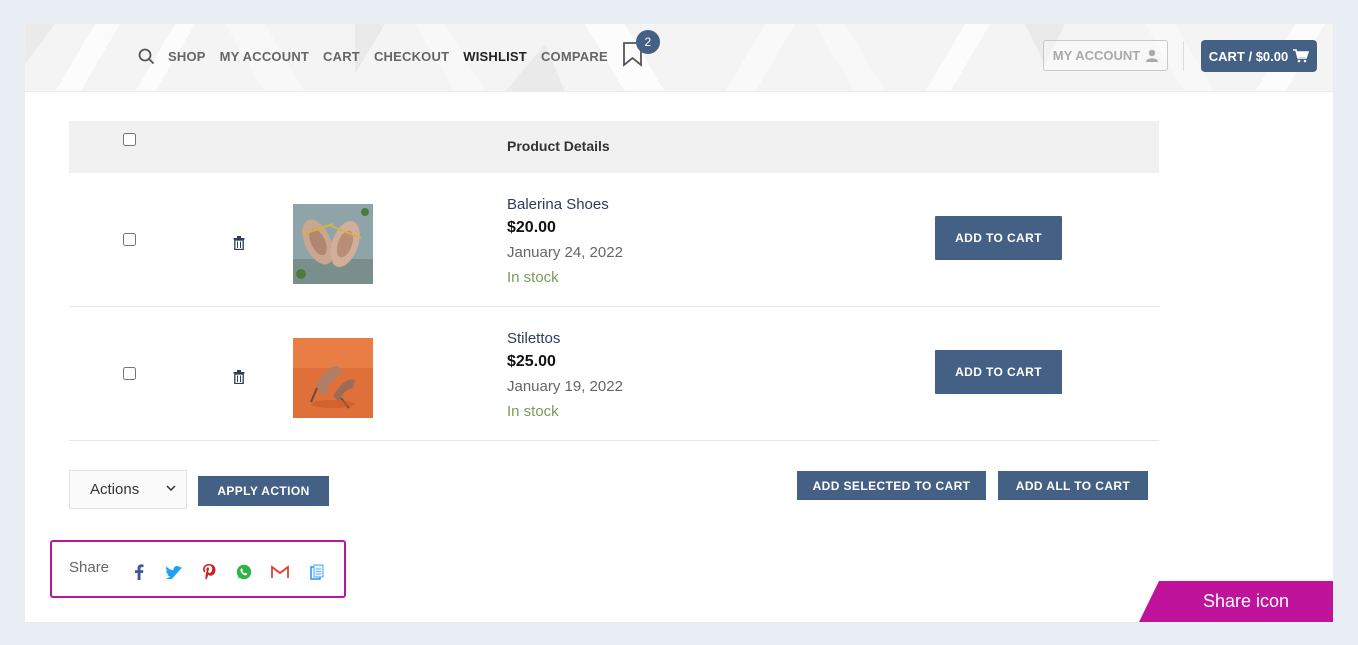 This screenshot has height=645, width=1358. What do you see at coordinates (565, 204) in the screenshot?
I see `product-name: Balerina Shoes` at bounding box center [565, 204].